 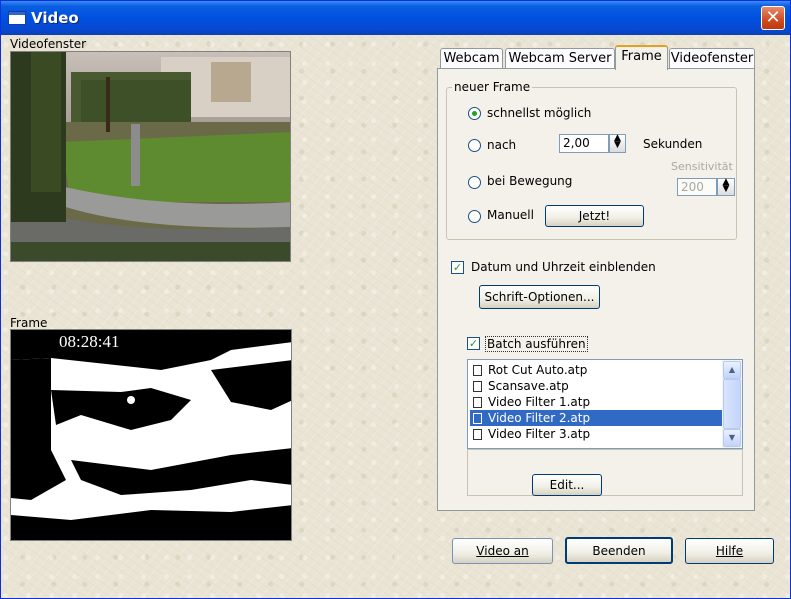 I want to click on sensitivity-label: Sensitivität, so click(x=702, y=166).